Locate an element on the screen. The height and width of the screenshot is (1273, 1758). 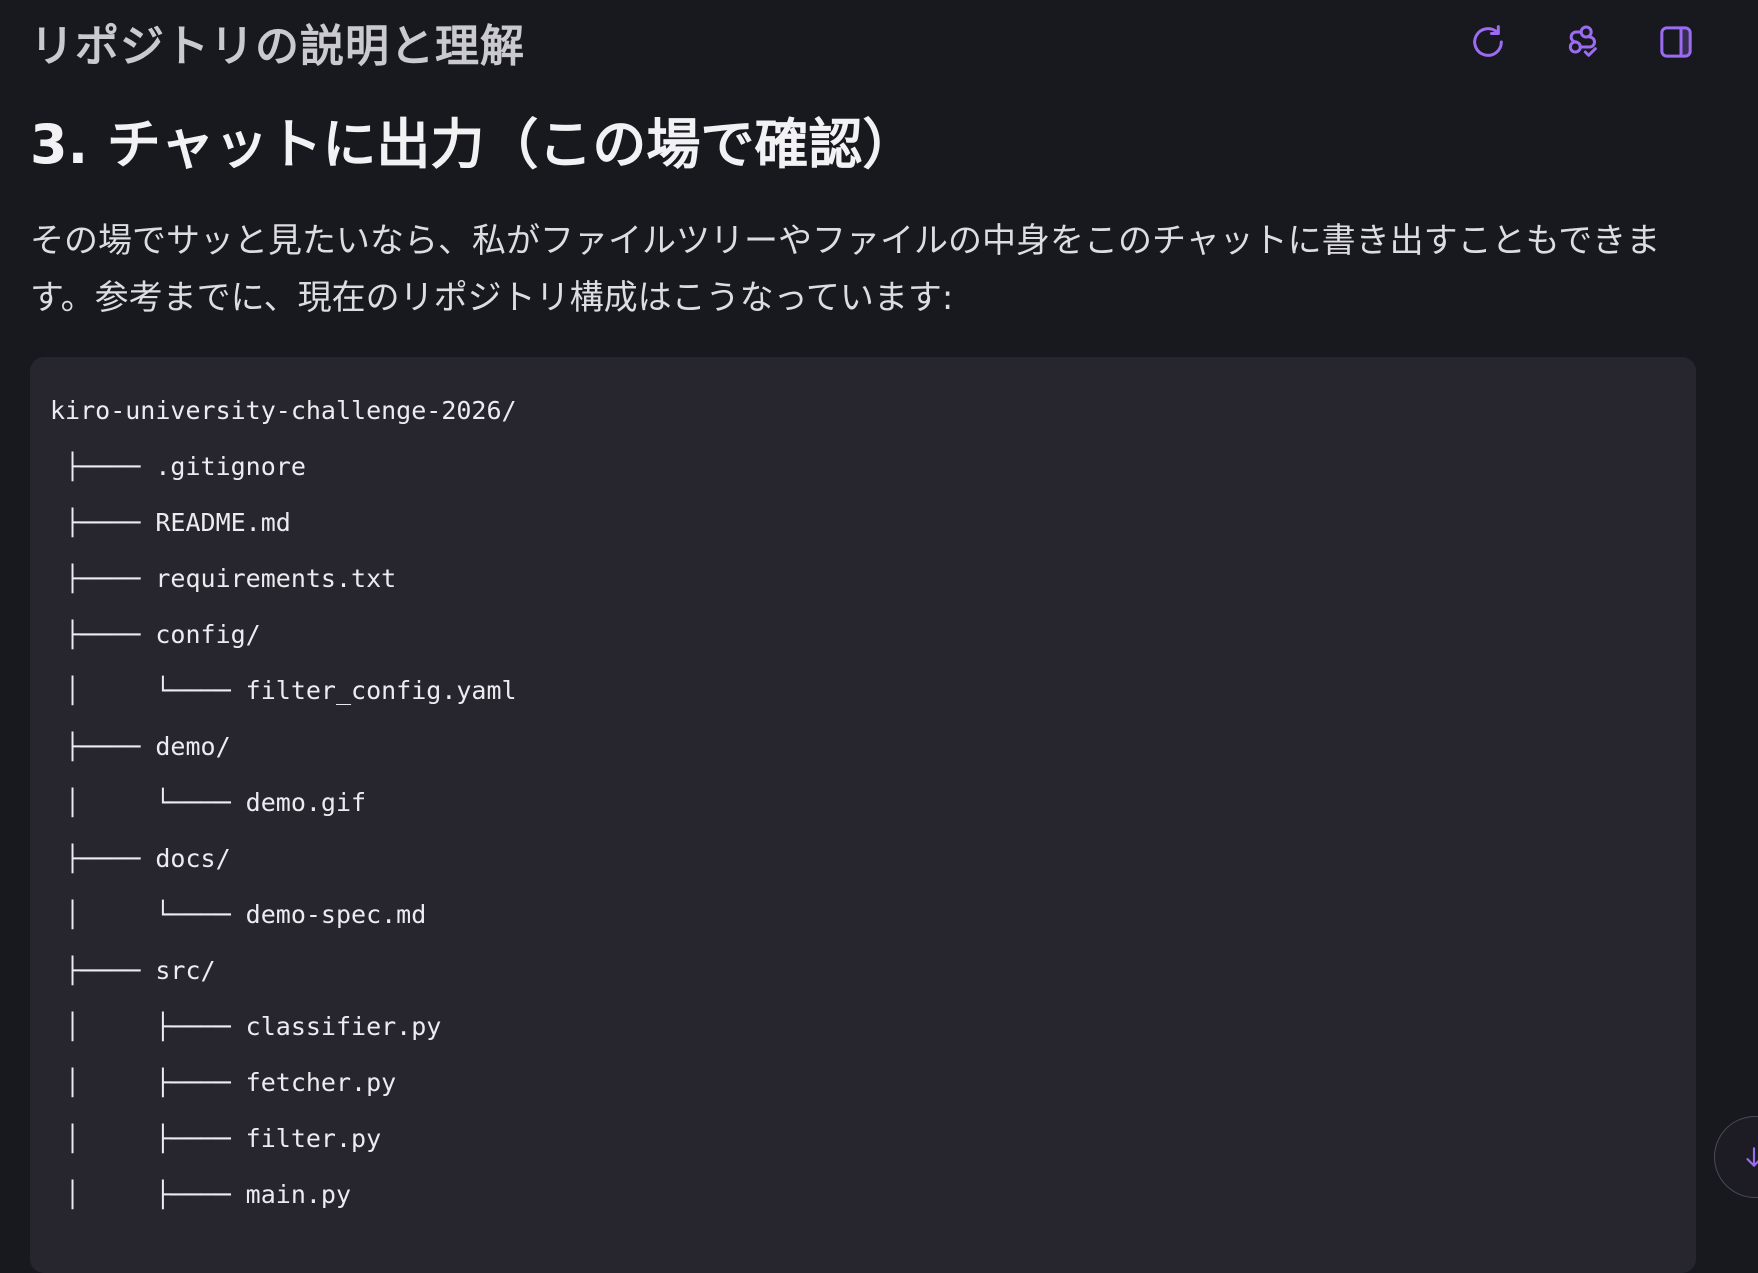
tree-line: ├──── requirements.txt is located at coordinates (223, 578).